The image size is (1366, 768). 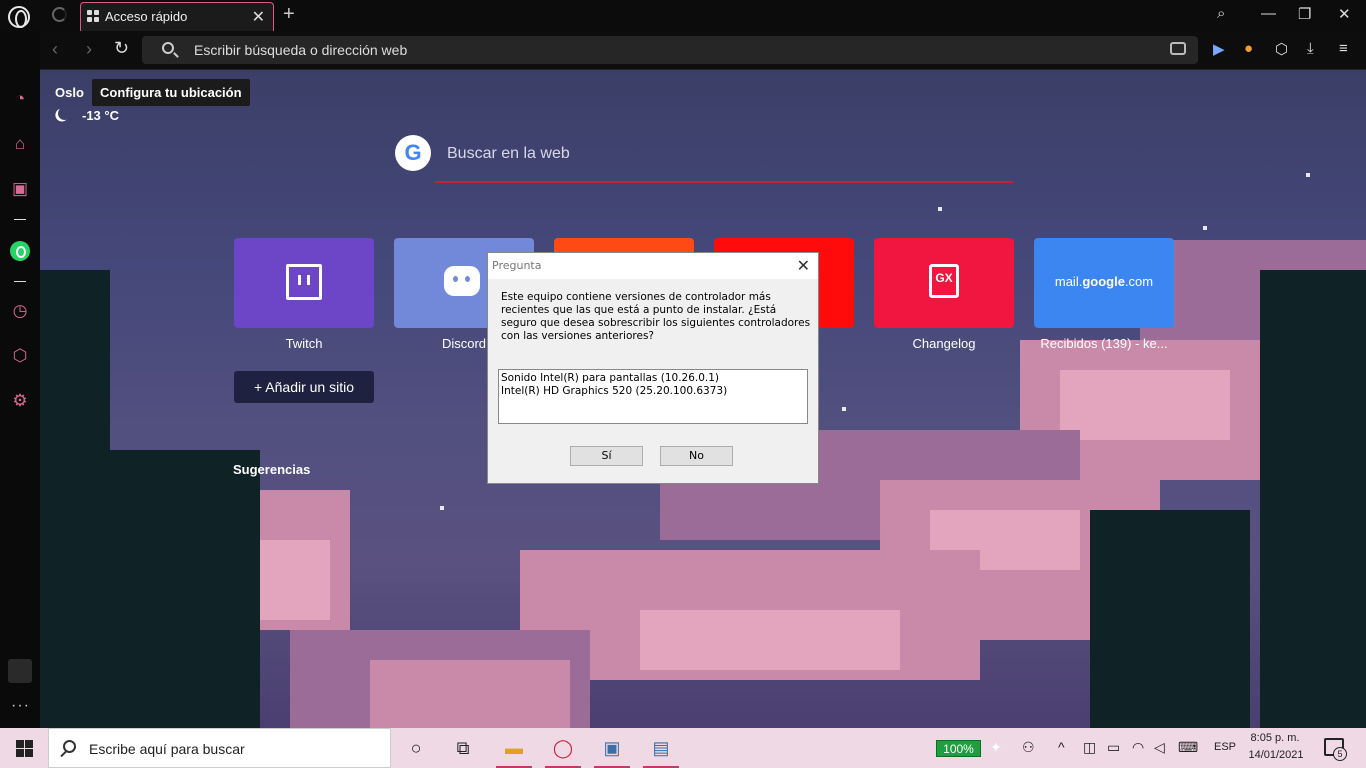 I want to click on camera-icon, so click(x=1178, y=48).